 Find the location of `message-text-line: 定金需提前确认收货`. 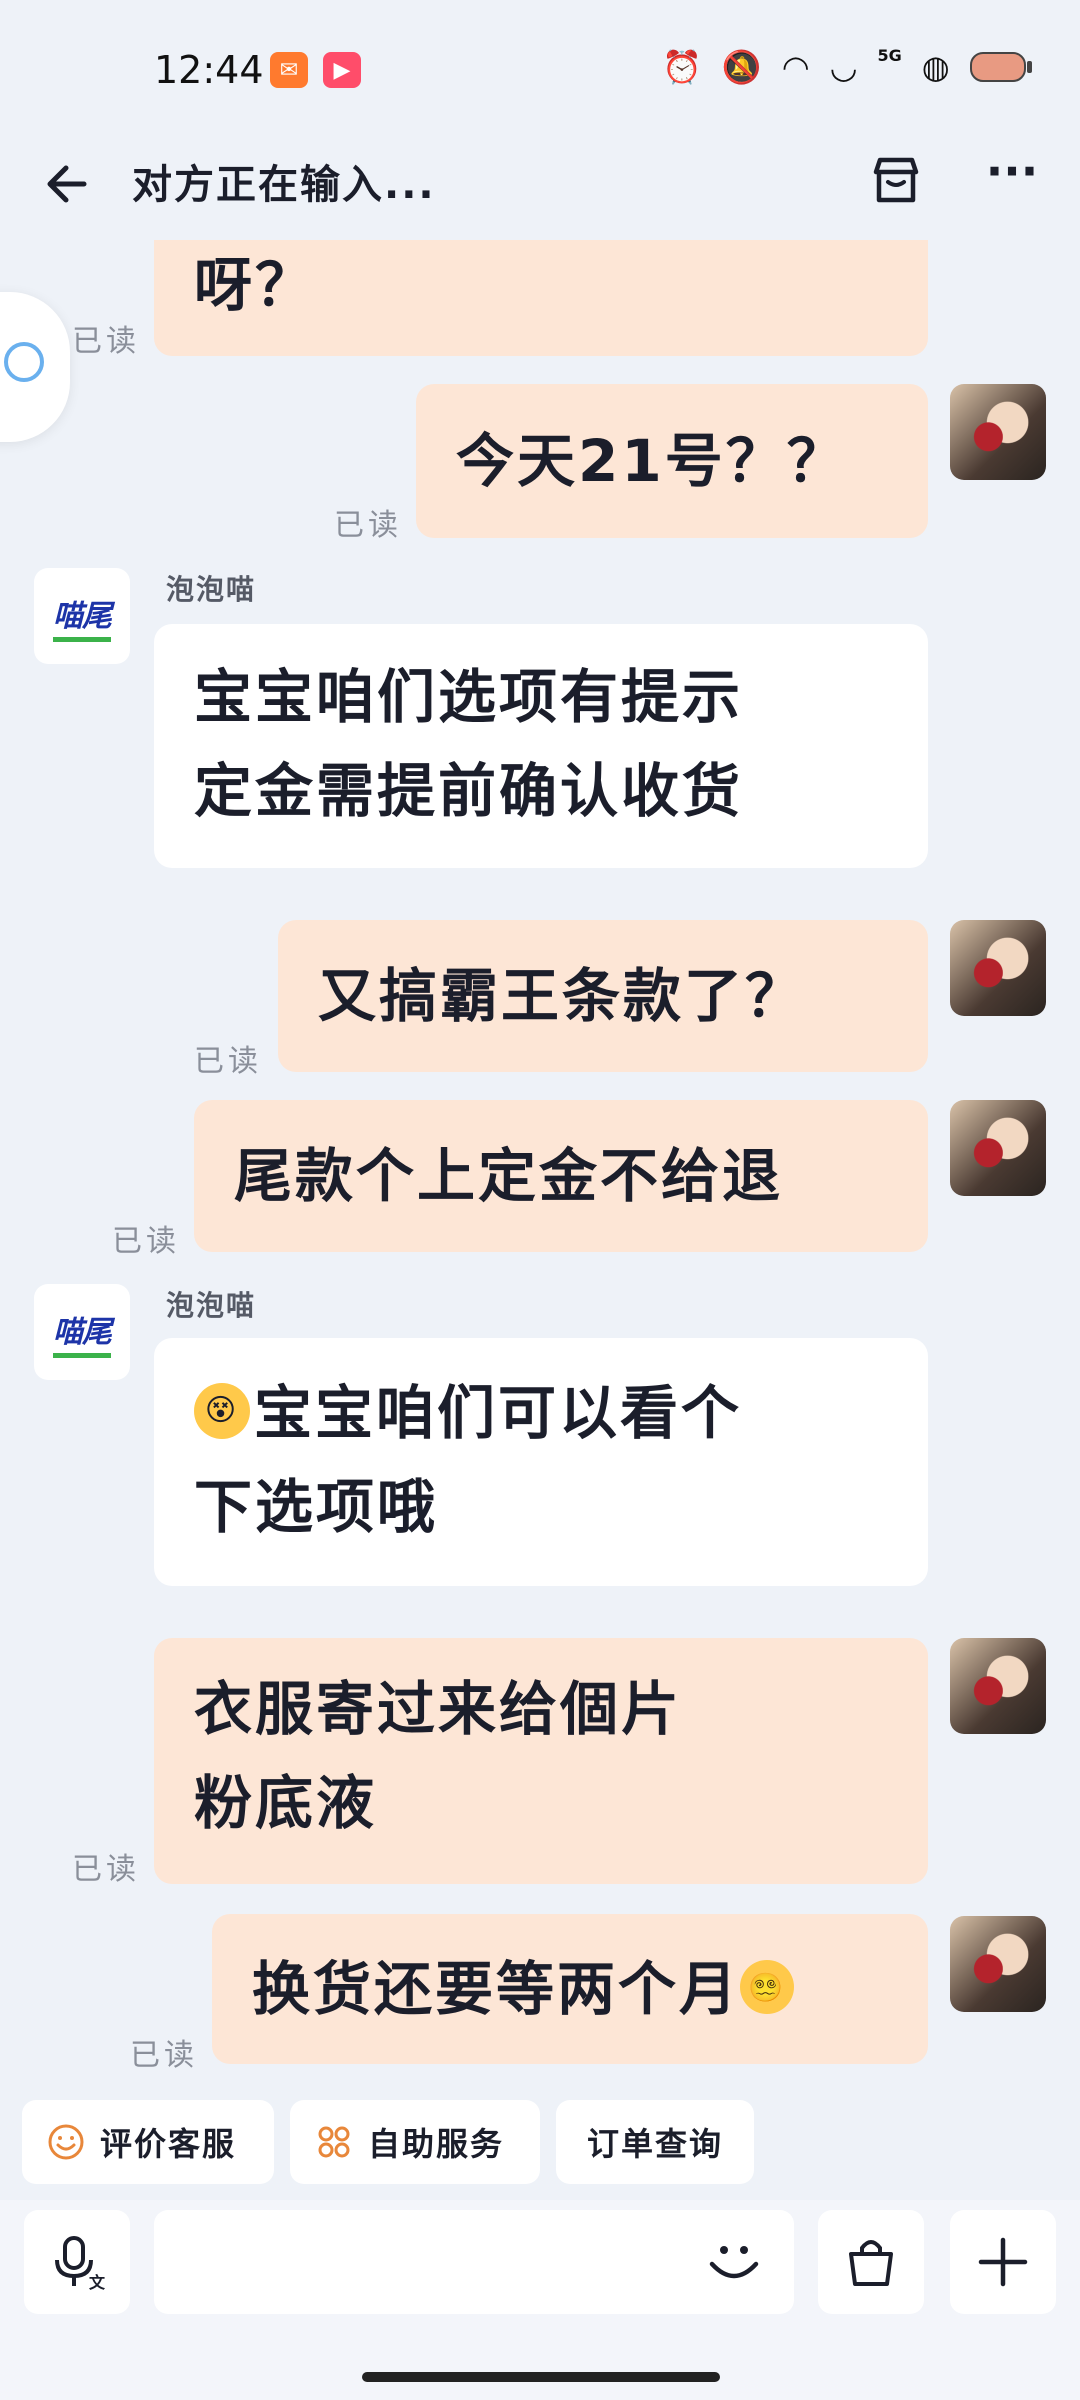

message-text-line: 定金需提前确认收货 is located at coordinates (469, 791).